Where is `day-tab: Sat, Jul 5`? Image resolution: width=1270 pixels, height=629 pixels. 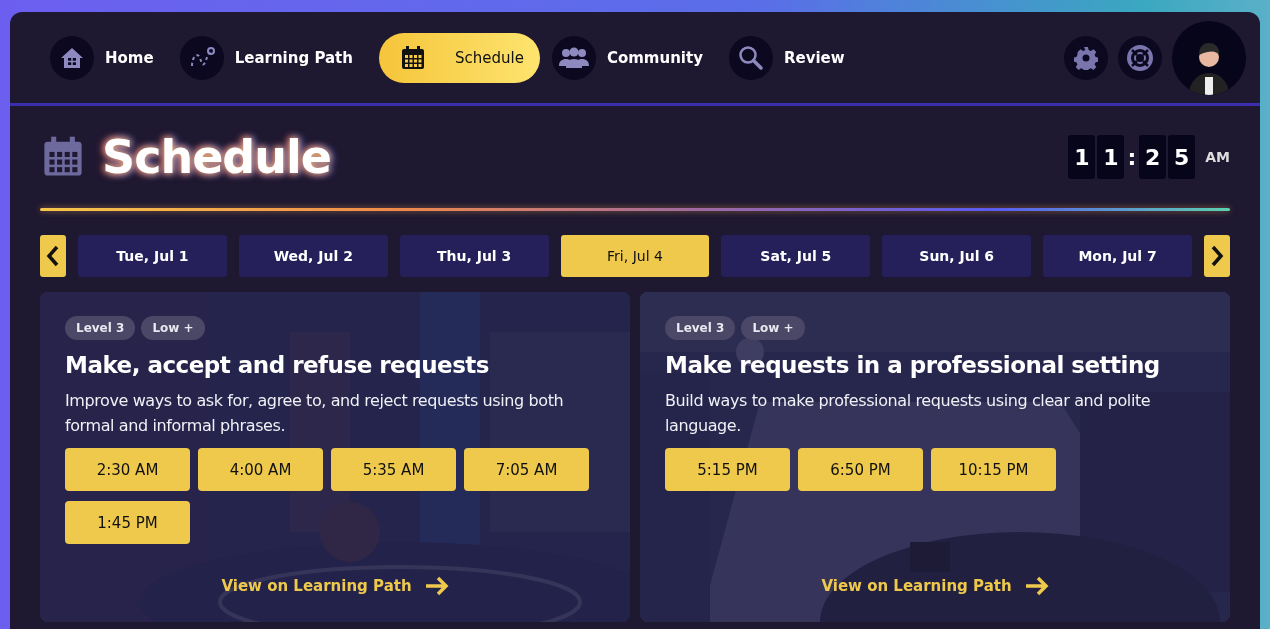
day-tab: Sat, Jul 5 is located at coordinates (796, 256).